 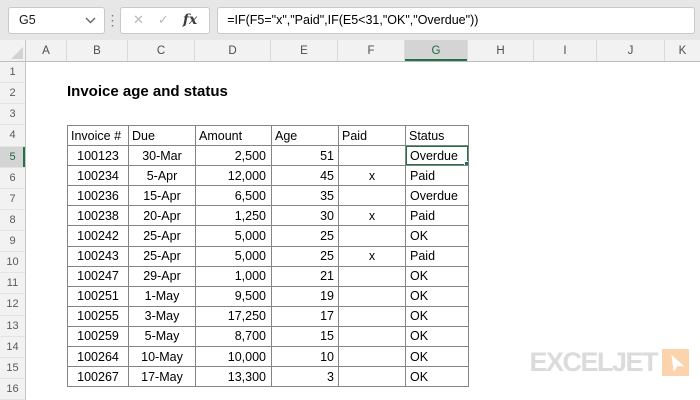 I want to click on column-header-H: H, so click(x=501, y=50).